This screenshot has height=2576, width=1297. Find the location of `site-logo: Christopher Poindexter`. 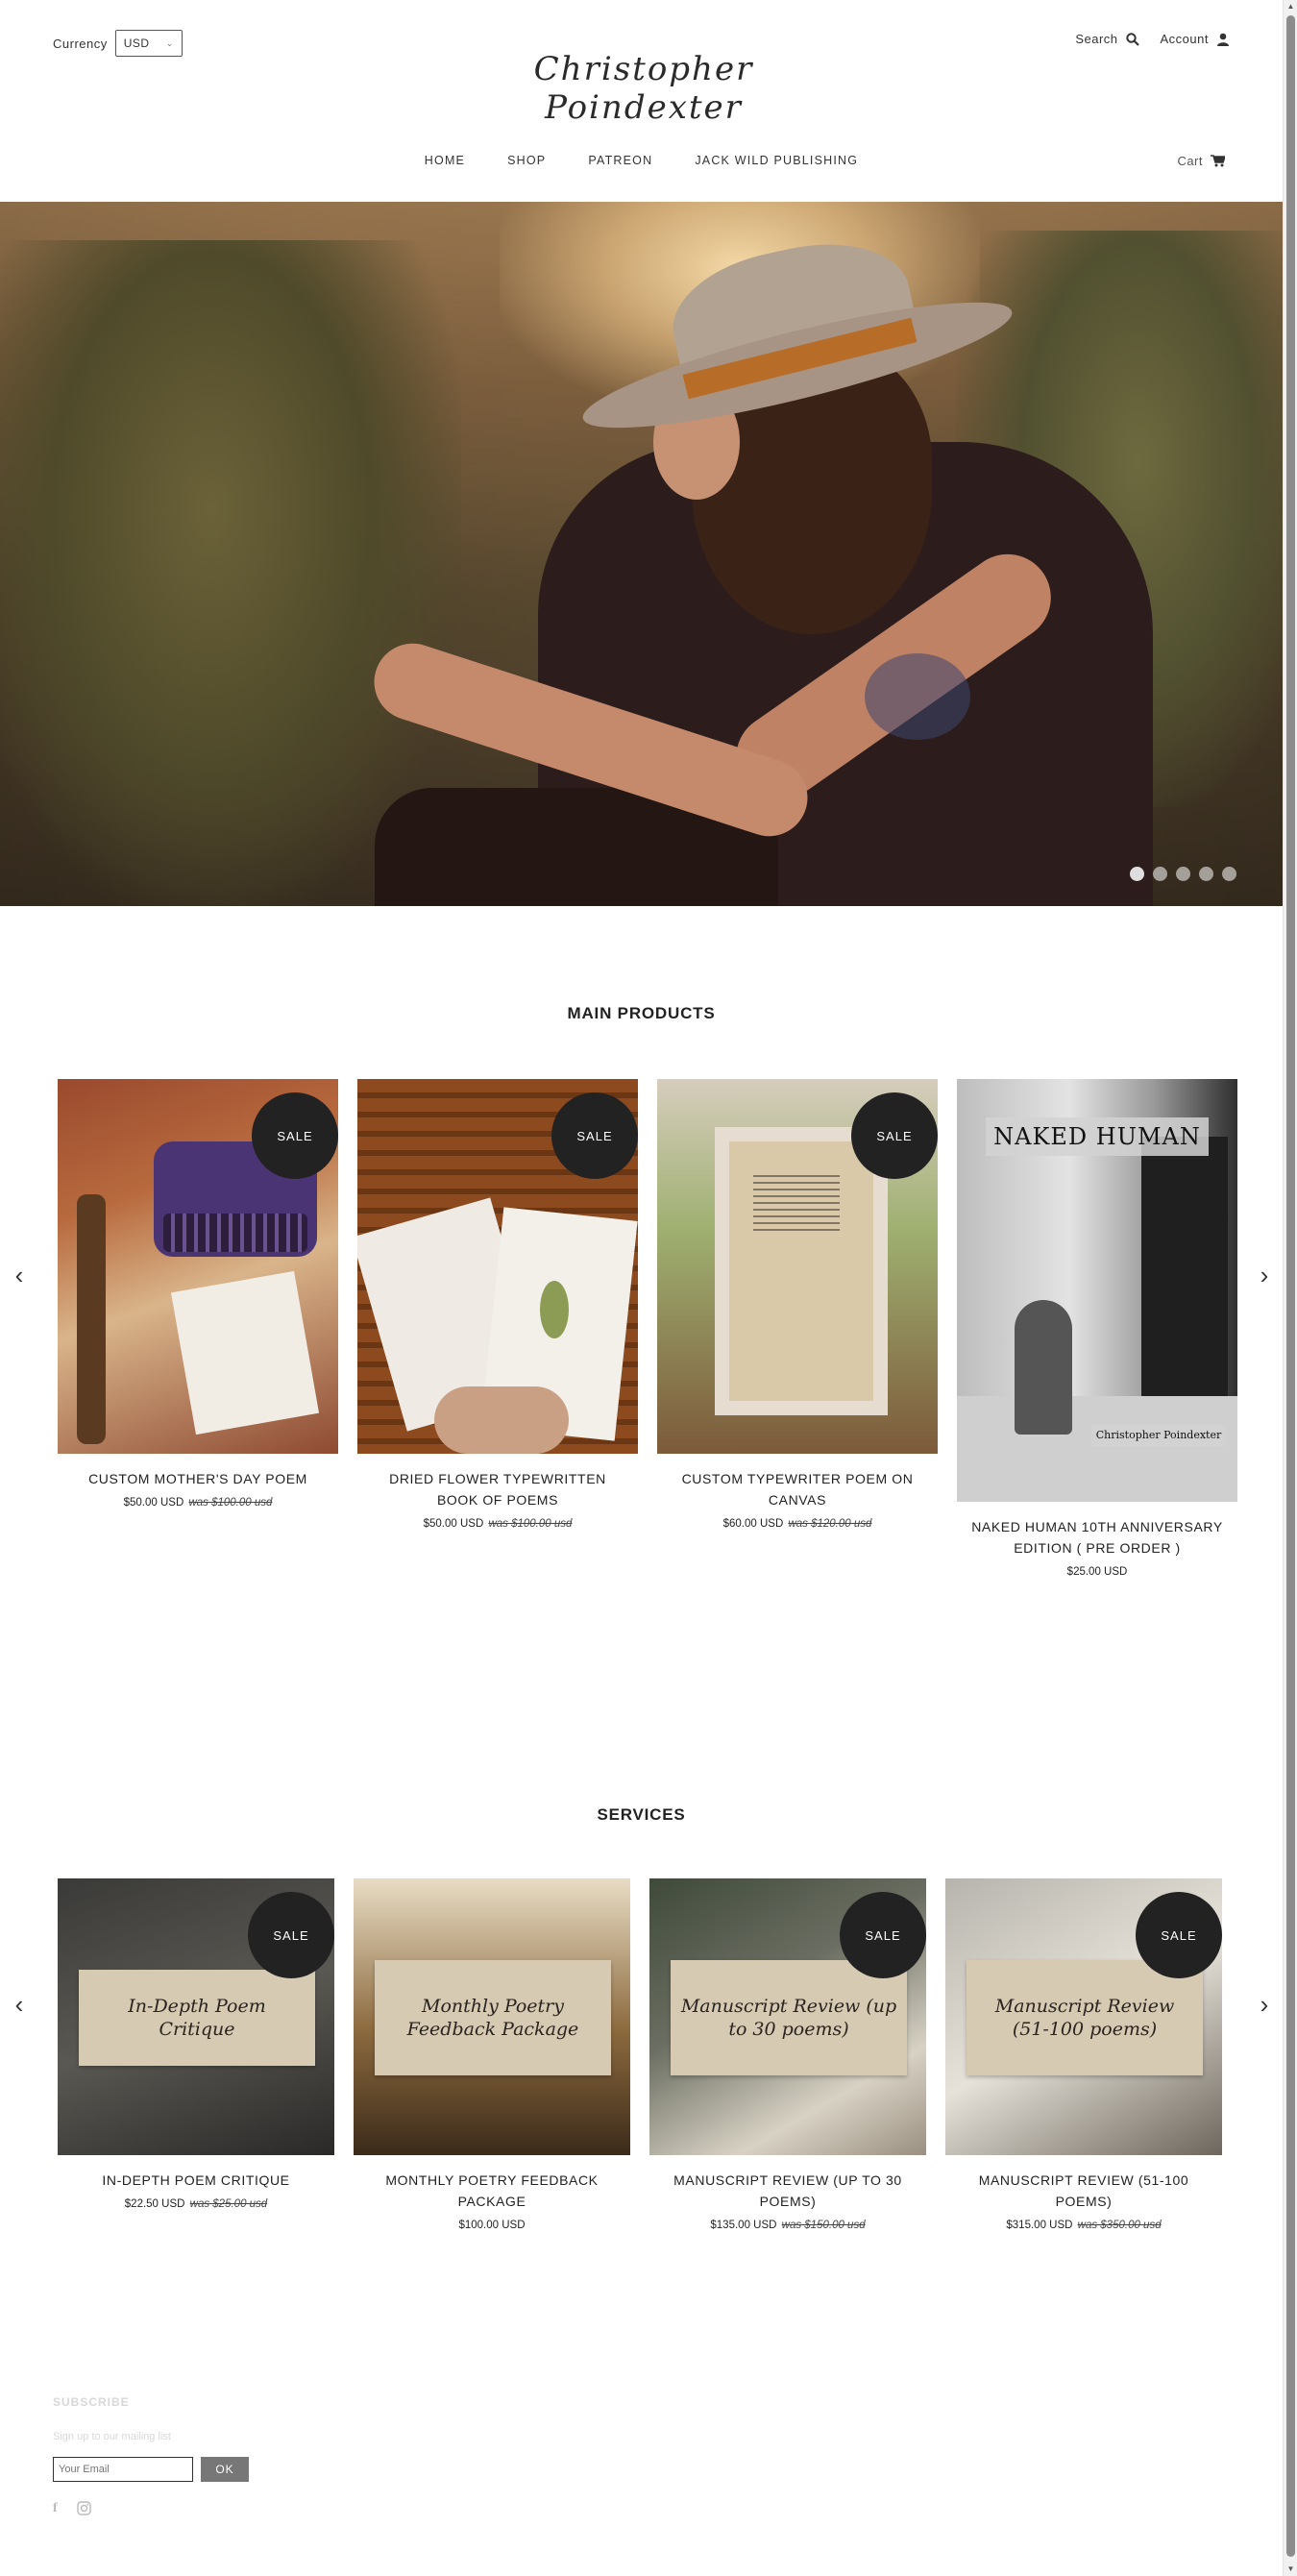

site-logo: Christopher Poindexter is located at coordinates (644, 88).